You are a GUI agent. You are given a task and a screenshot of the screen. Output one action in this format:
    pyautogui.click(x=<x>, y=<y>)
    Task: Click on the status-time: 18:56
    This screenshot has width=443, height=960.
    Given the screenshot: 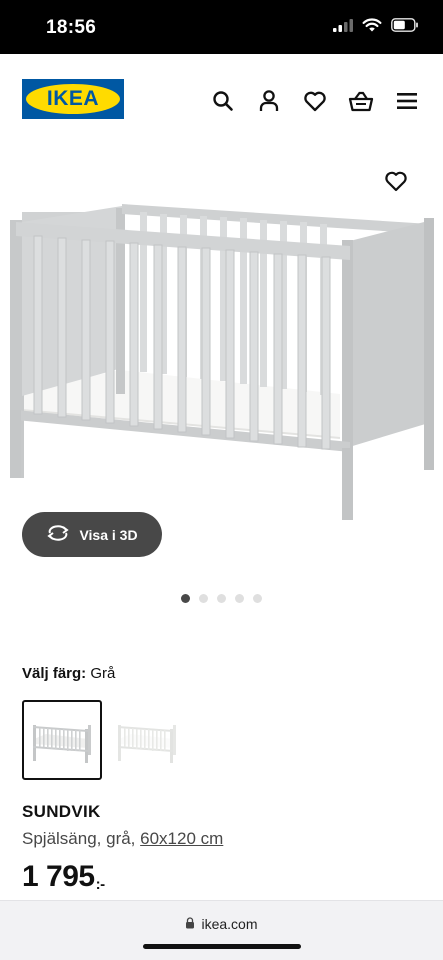 What is the action you would take?
    pyautogui.click(x=71, y=27)
    